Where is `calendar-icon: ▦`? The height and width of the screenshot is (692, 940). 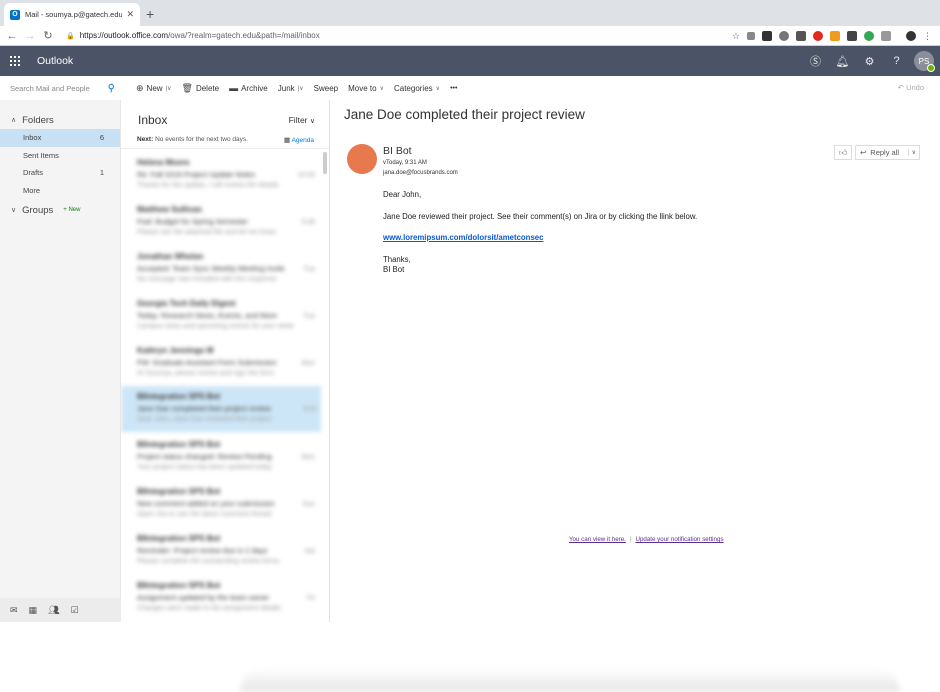
calendar-icon: ▦ is located at coordinates (33, 610).